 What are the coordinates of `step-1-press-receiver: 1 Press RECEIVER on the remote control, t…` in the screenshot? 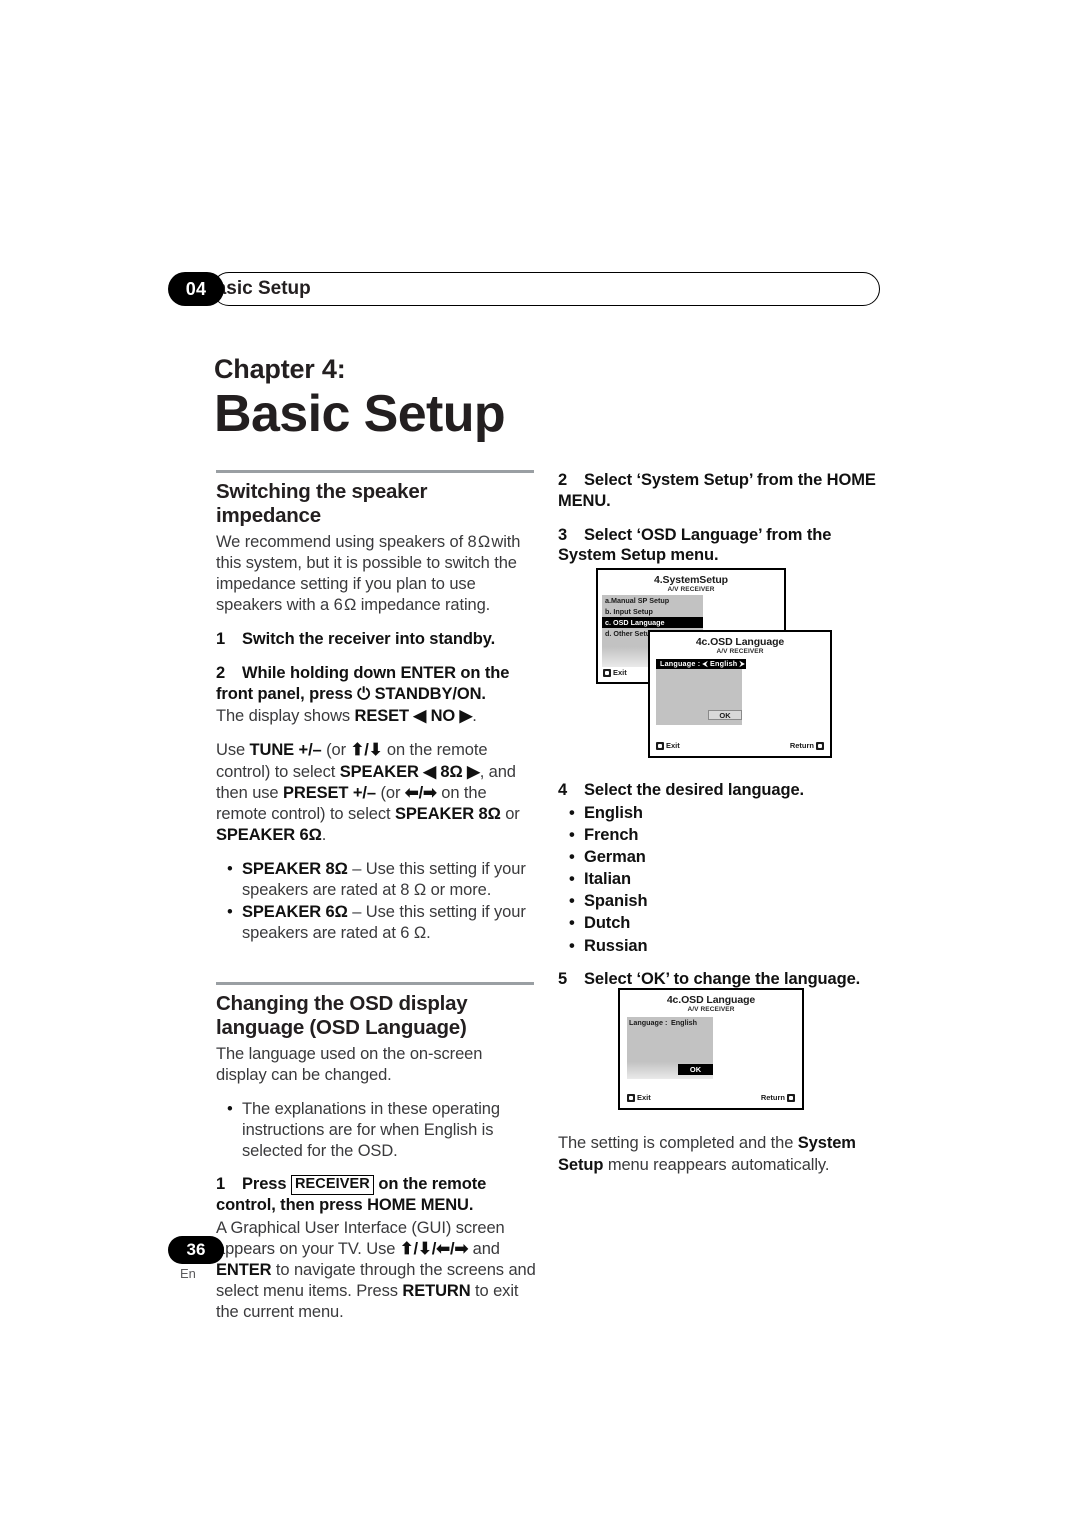 It's located at (376, 1195).